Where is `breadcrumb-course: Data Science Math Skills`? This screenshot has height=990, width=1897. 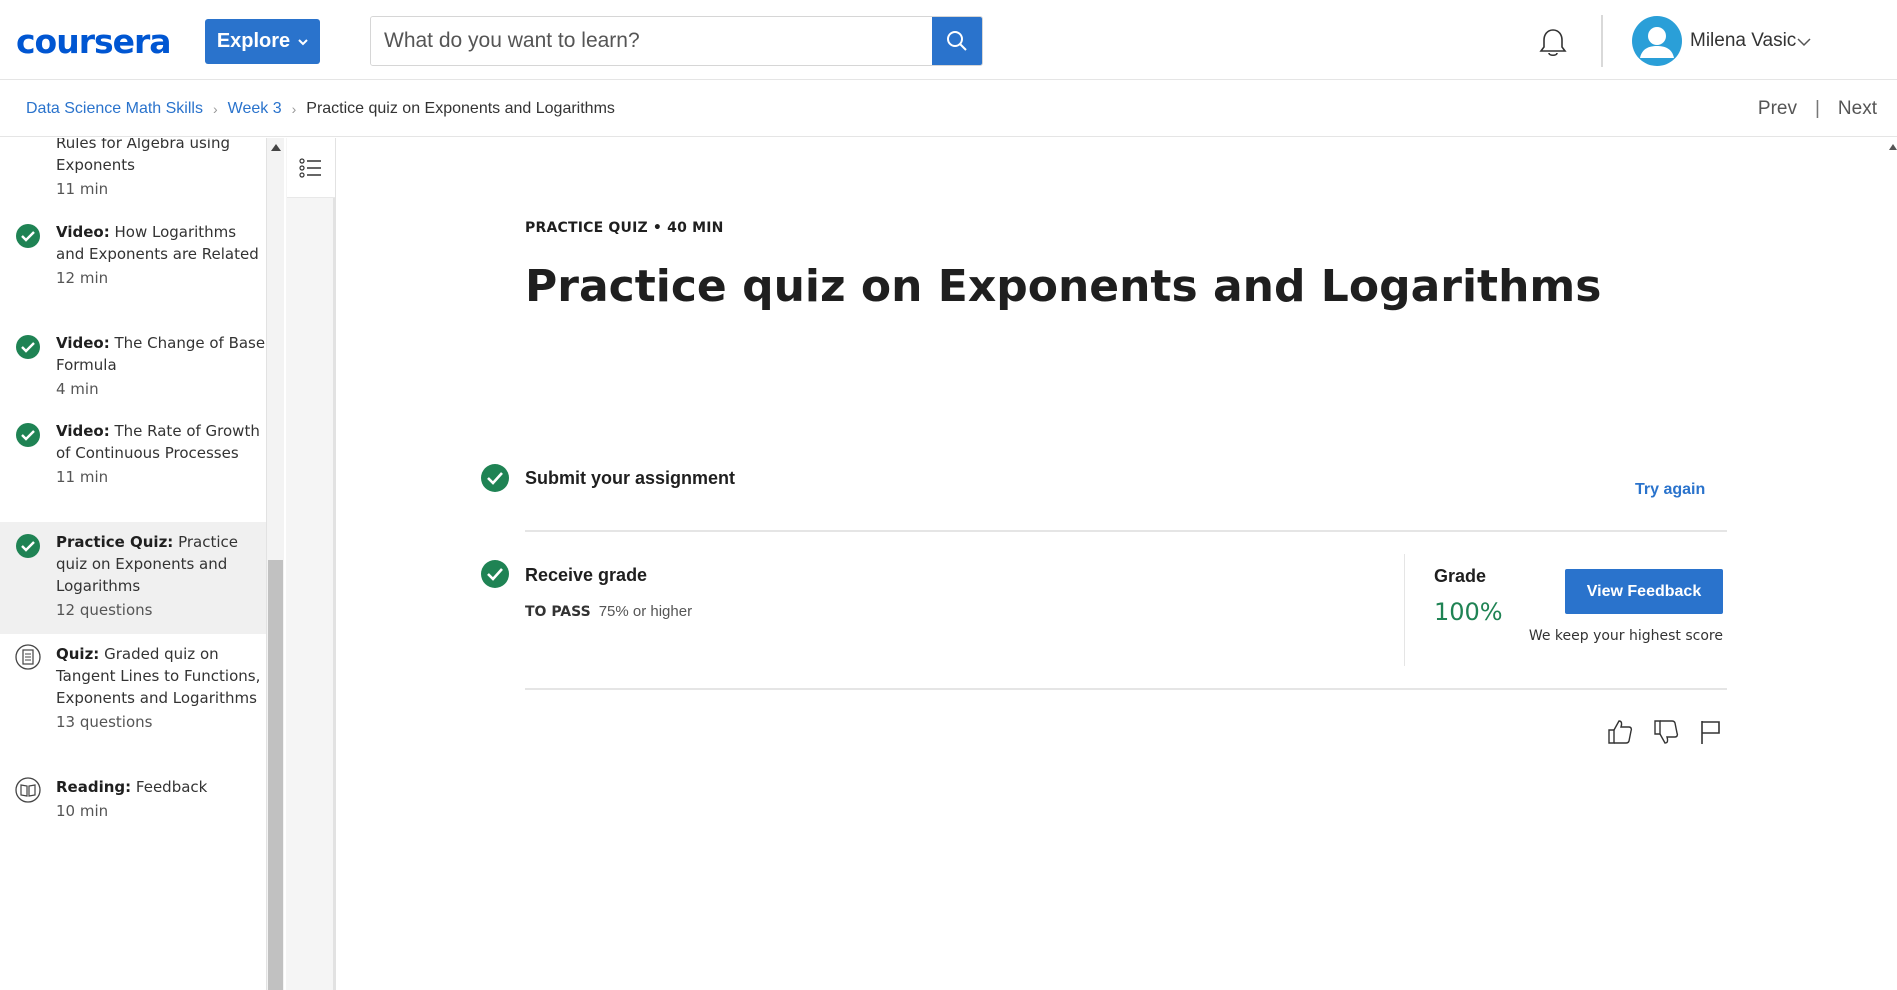 breadcrumb-course: Data Science Math Skills is located at coordinates (114, 109).